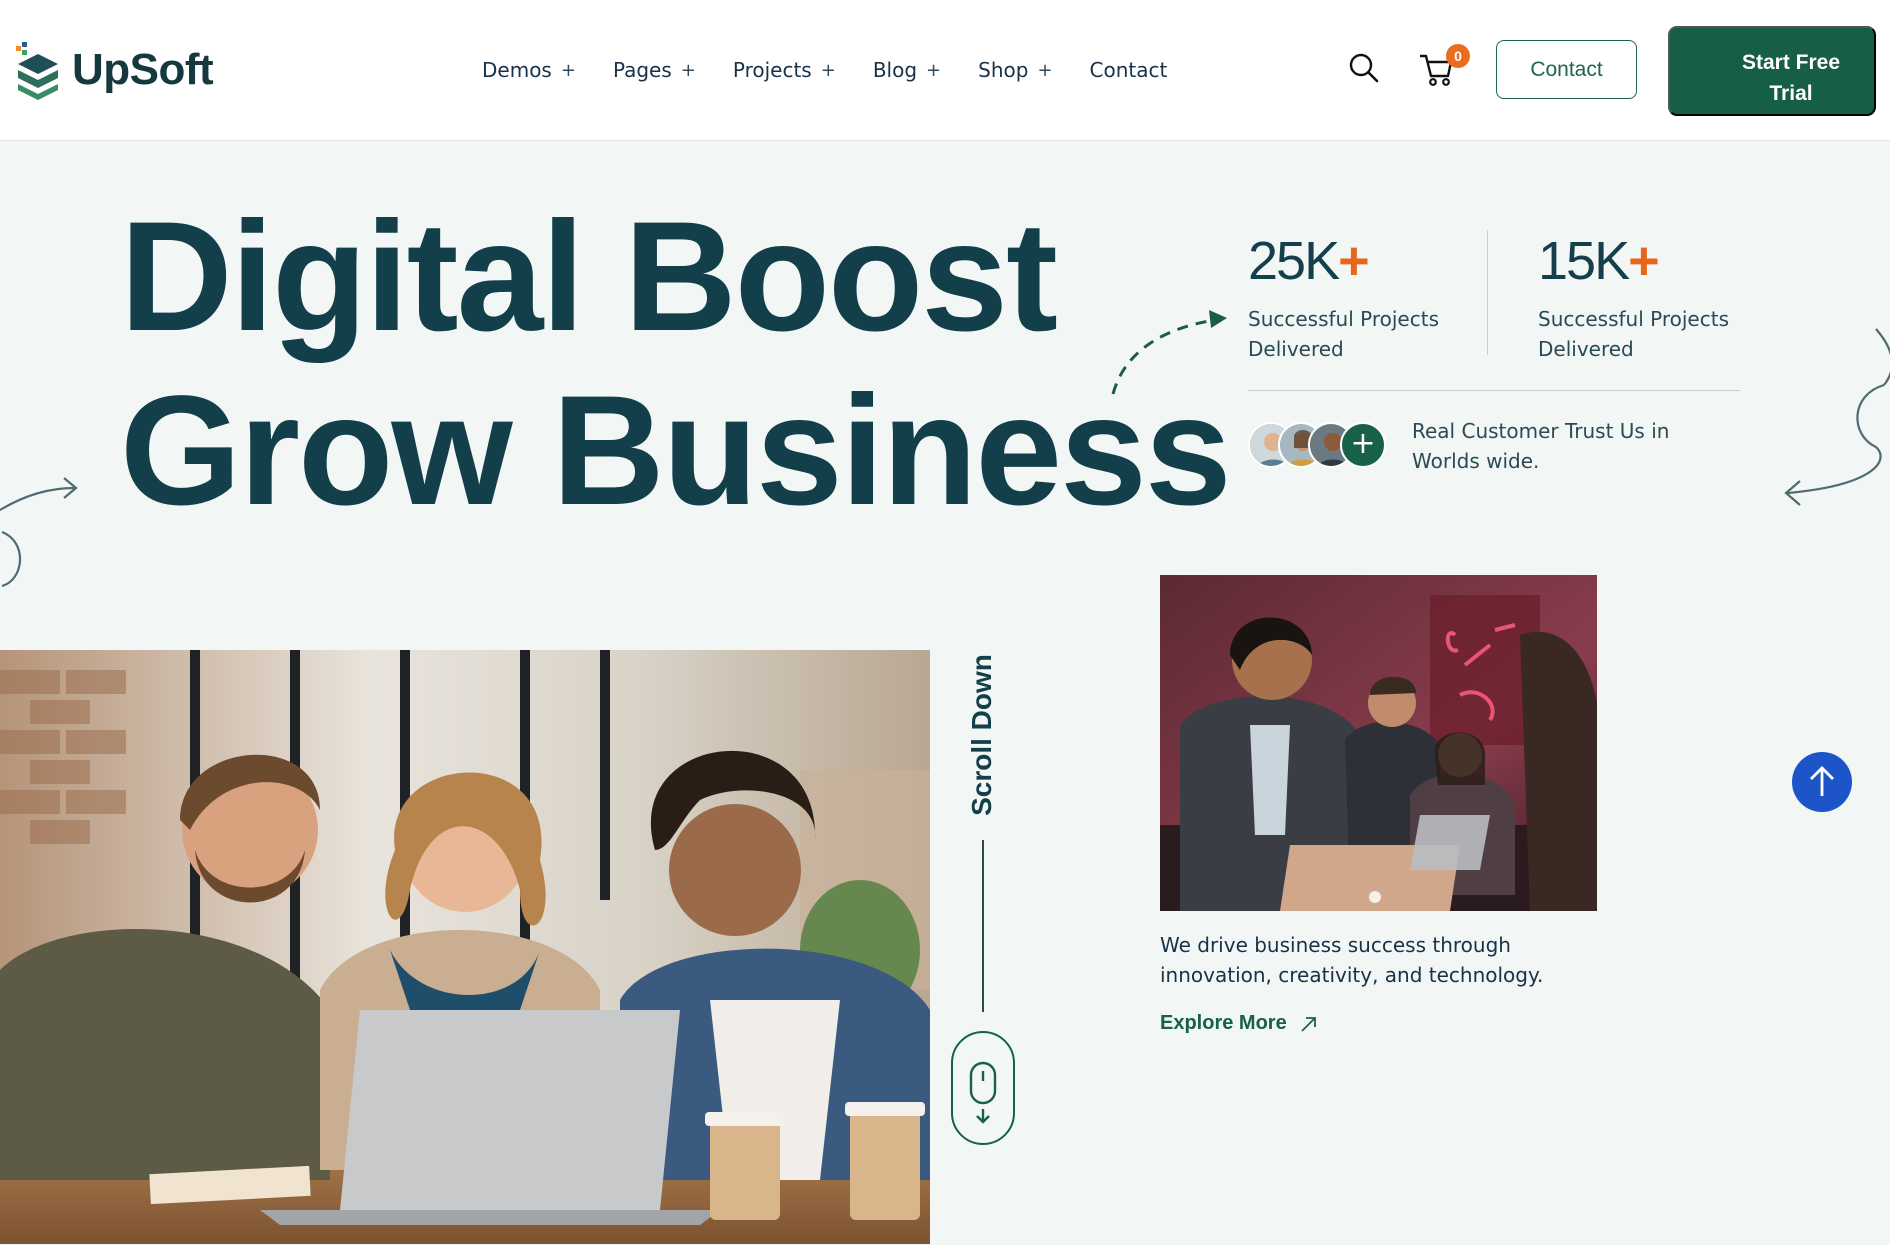 Image resolution: width=1890 pixels, height=1245 pixels. What do you see at coordinates (1294, 261) in the screenshot?
I see `stat-value: 25K` at bounding box center [1294, 261].